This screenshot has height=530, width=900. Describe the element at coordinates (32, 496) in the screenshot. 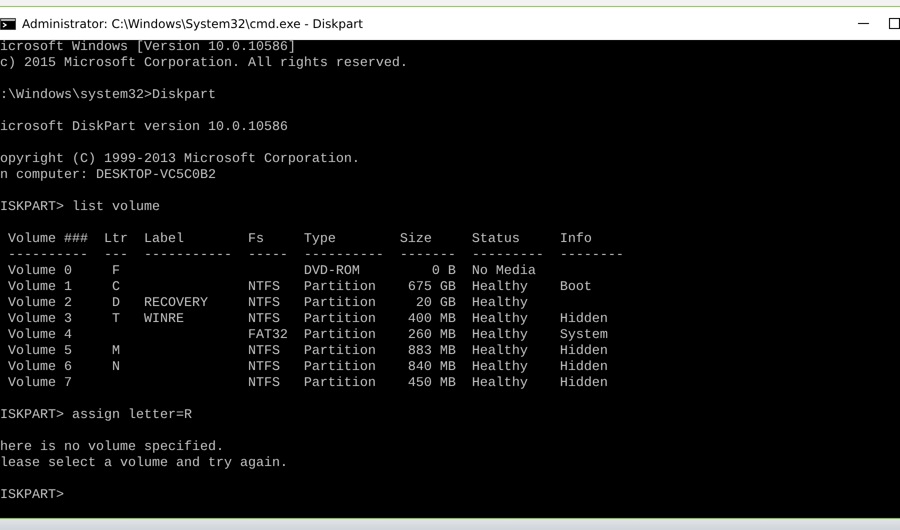

I see `console-line: ISKPART>` at that location.